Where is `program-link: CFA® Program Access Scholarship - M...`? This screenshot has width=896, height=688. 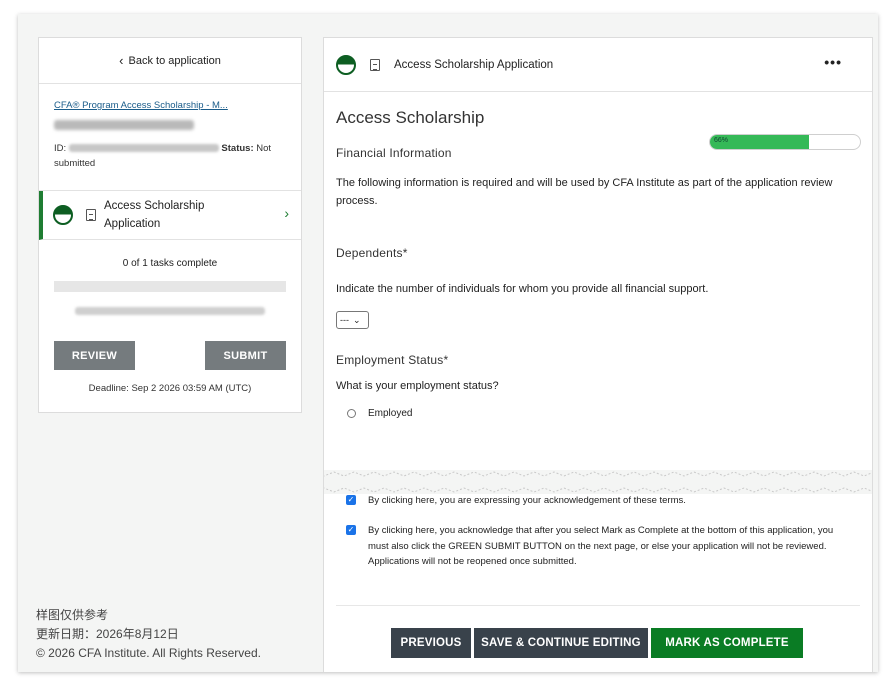 program-link: CFA® Program Access Scholarship - M... is located at coordinates (170, 105).